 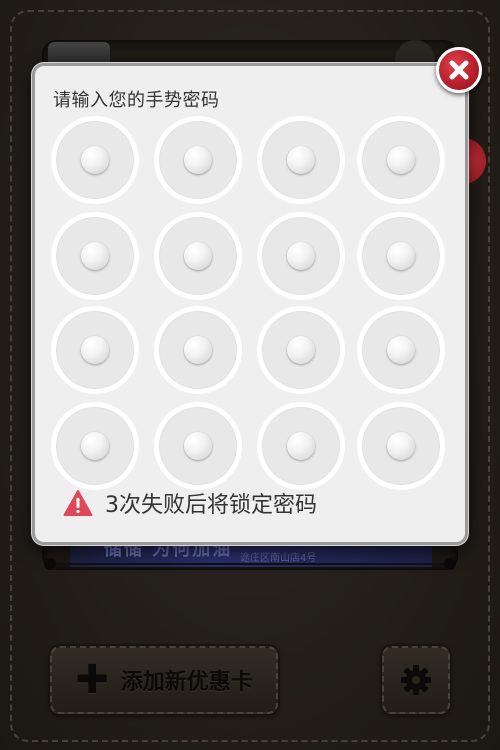 I want to click on plus-icon: ✚, so click(x=92, y=680).